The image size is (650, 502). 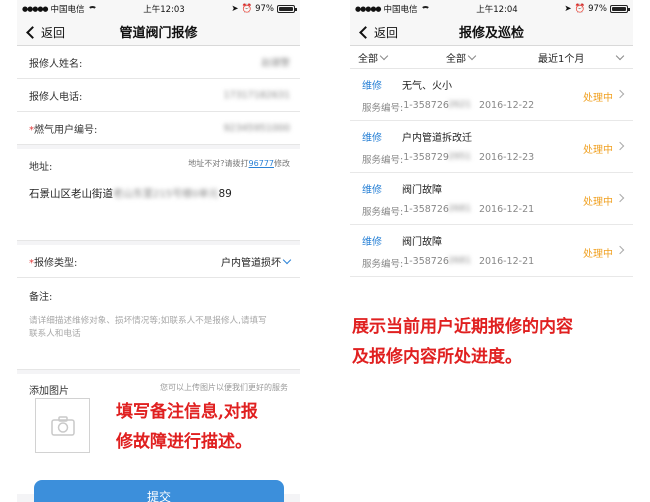 I want to click on filter-bar: 全部 全部 最近1个月, so click(x=491, y=57).